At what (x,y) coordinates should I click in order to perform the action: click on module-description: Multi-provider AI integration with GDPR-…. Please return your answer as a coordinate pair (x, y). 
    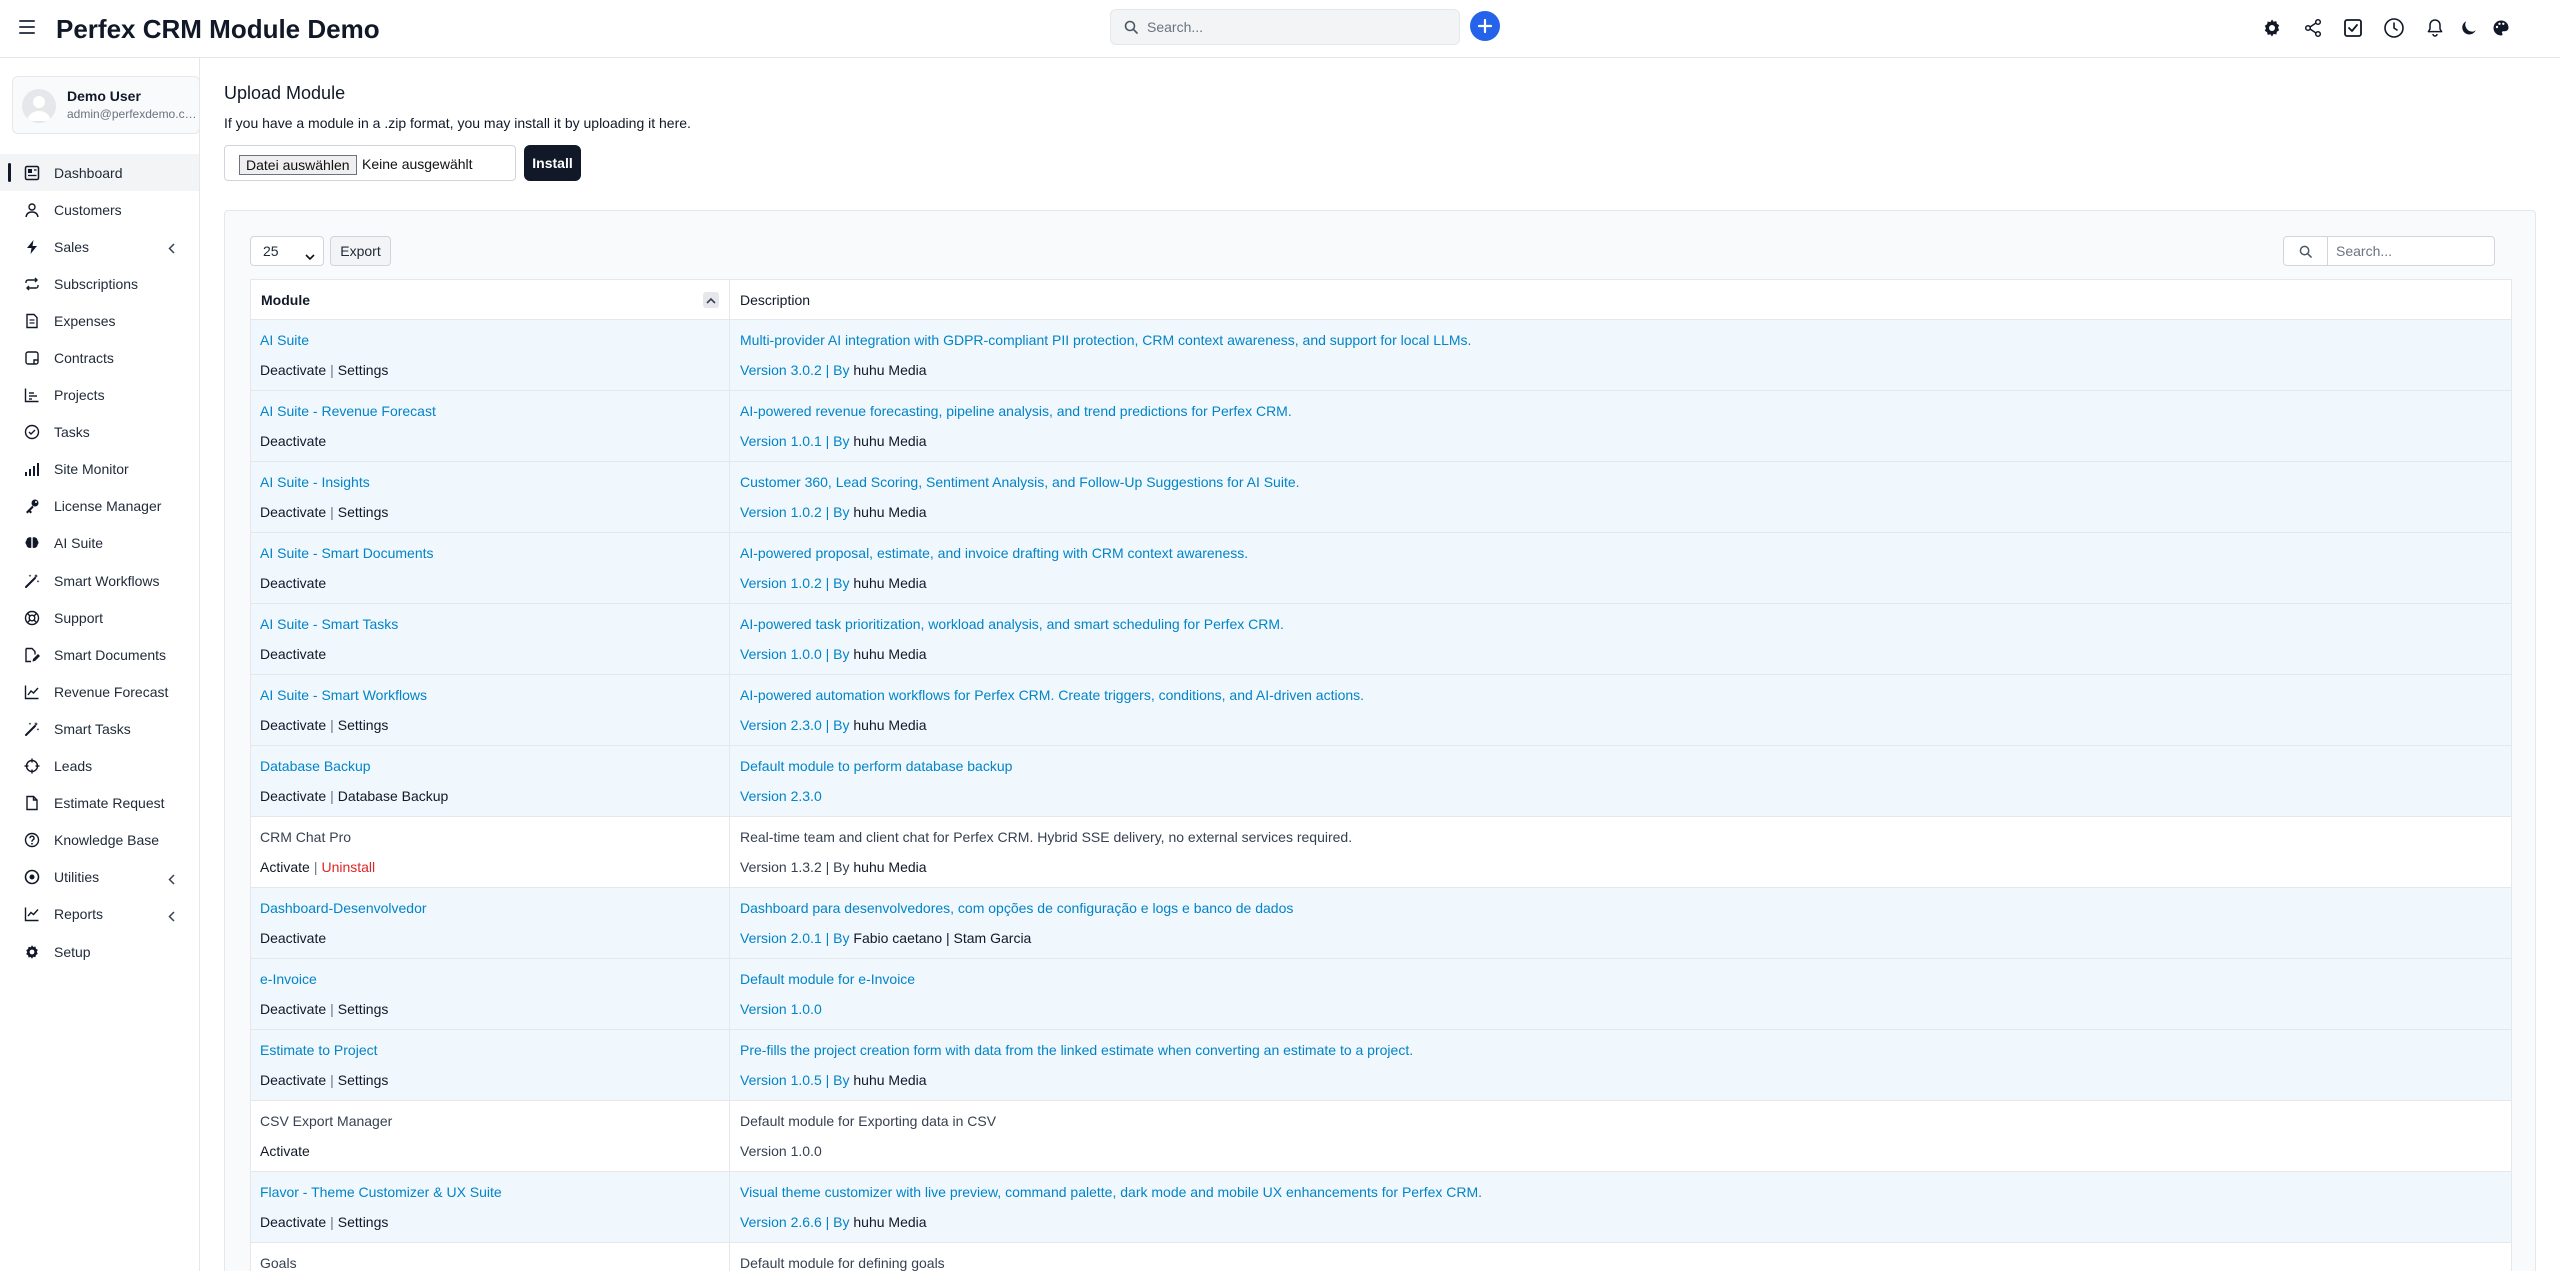
    Looking at the image, I should click on (1106, 340).